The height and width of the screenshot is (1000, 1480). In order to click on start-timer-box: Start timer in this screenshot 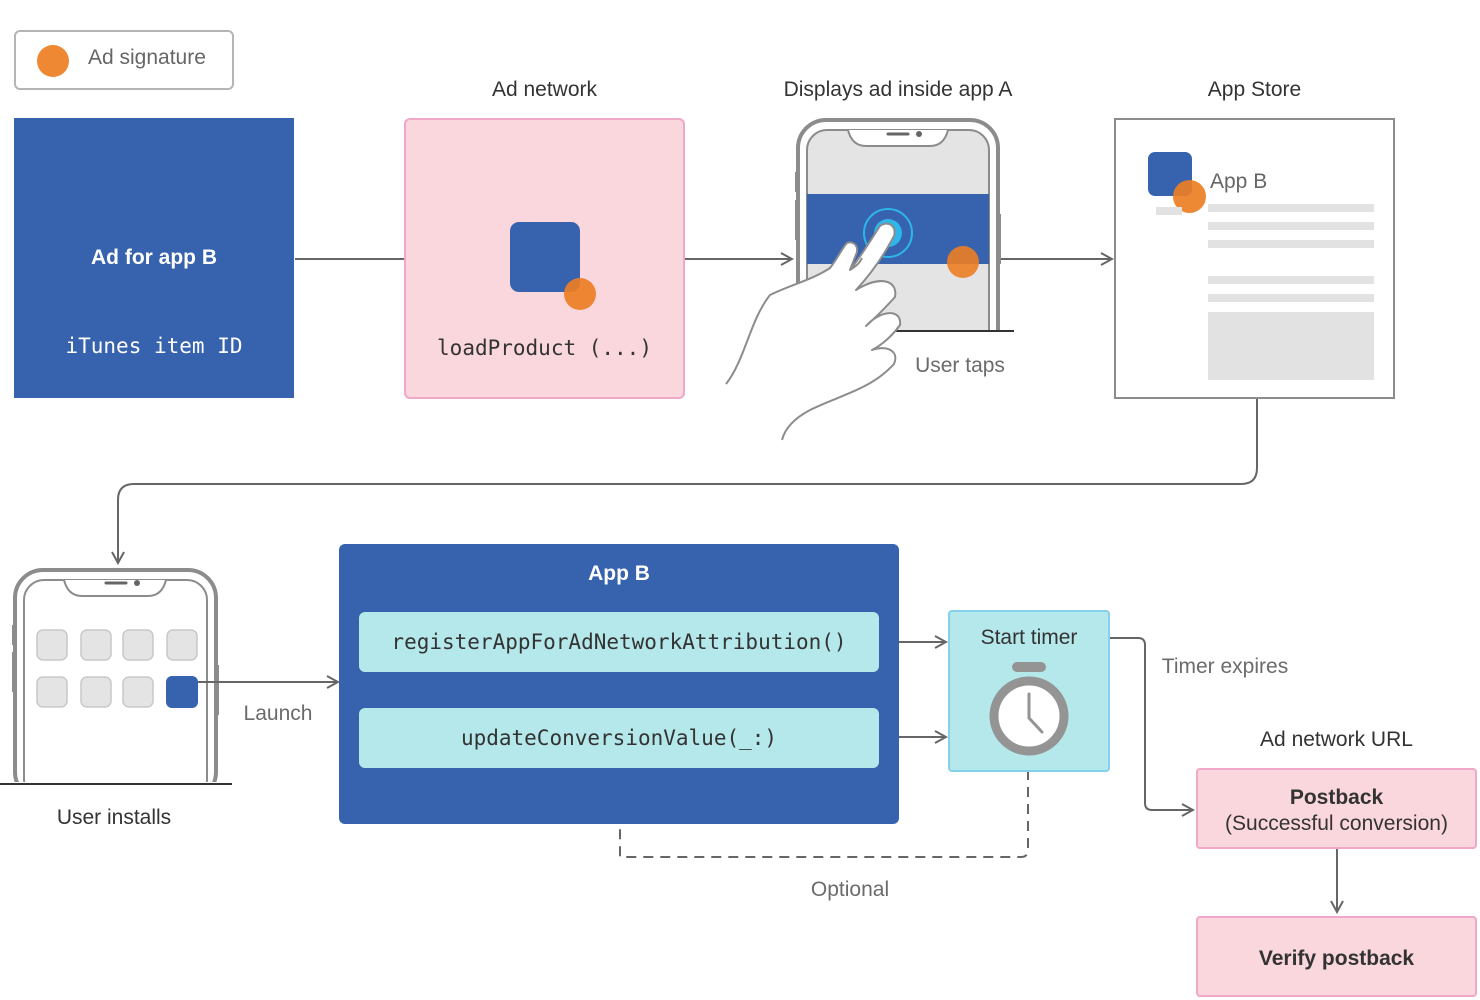, I will do `click(1029, 691)`.